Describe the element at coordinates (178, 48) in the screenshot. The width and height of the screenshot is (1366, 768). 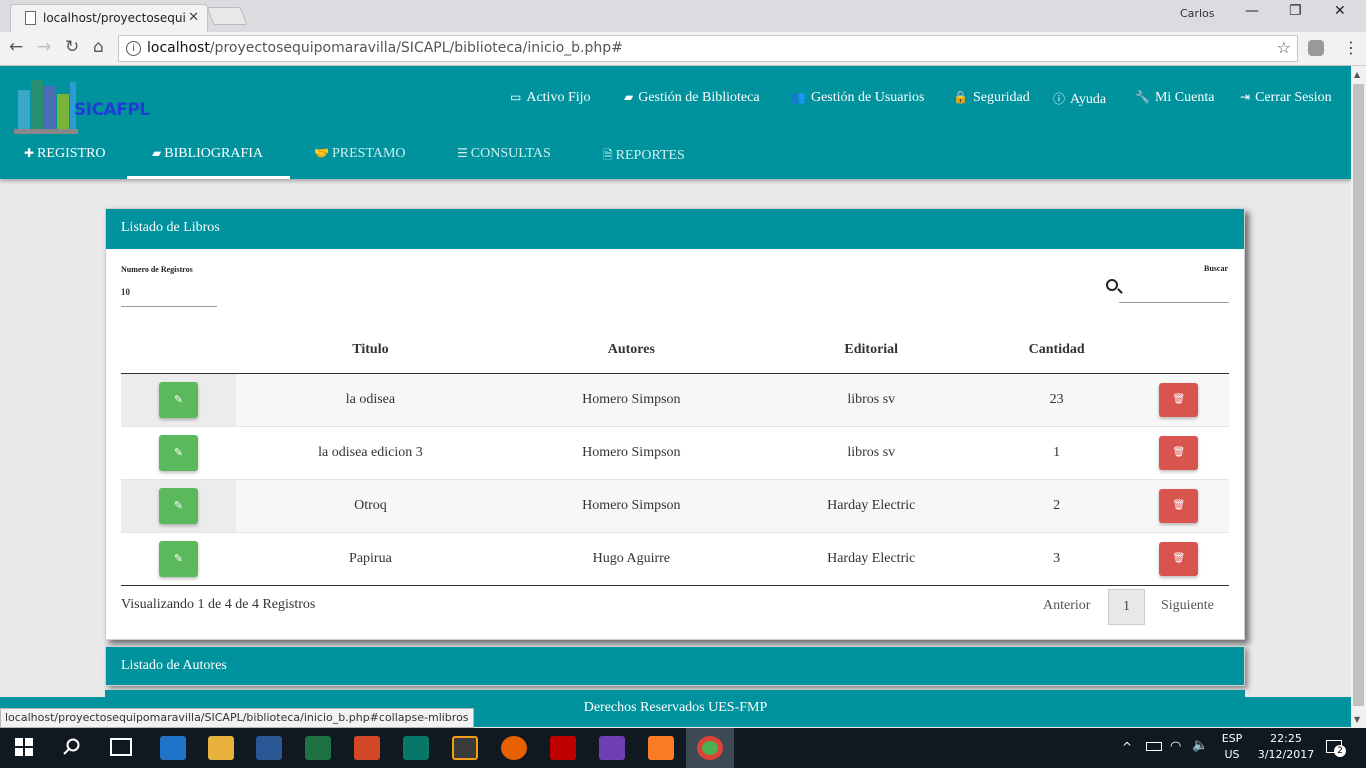
I see `url-host: localhost` at that location.